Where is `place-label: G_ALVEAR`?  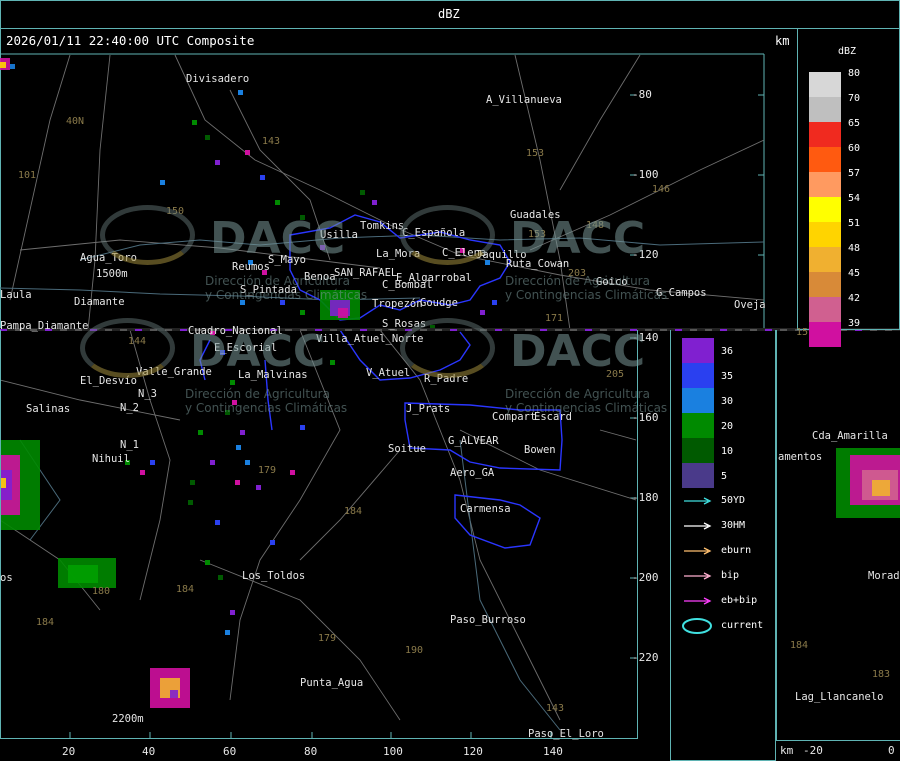
place-label: G_ALVEAR is located at coordinates (473, 441).